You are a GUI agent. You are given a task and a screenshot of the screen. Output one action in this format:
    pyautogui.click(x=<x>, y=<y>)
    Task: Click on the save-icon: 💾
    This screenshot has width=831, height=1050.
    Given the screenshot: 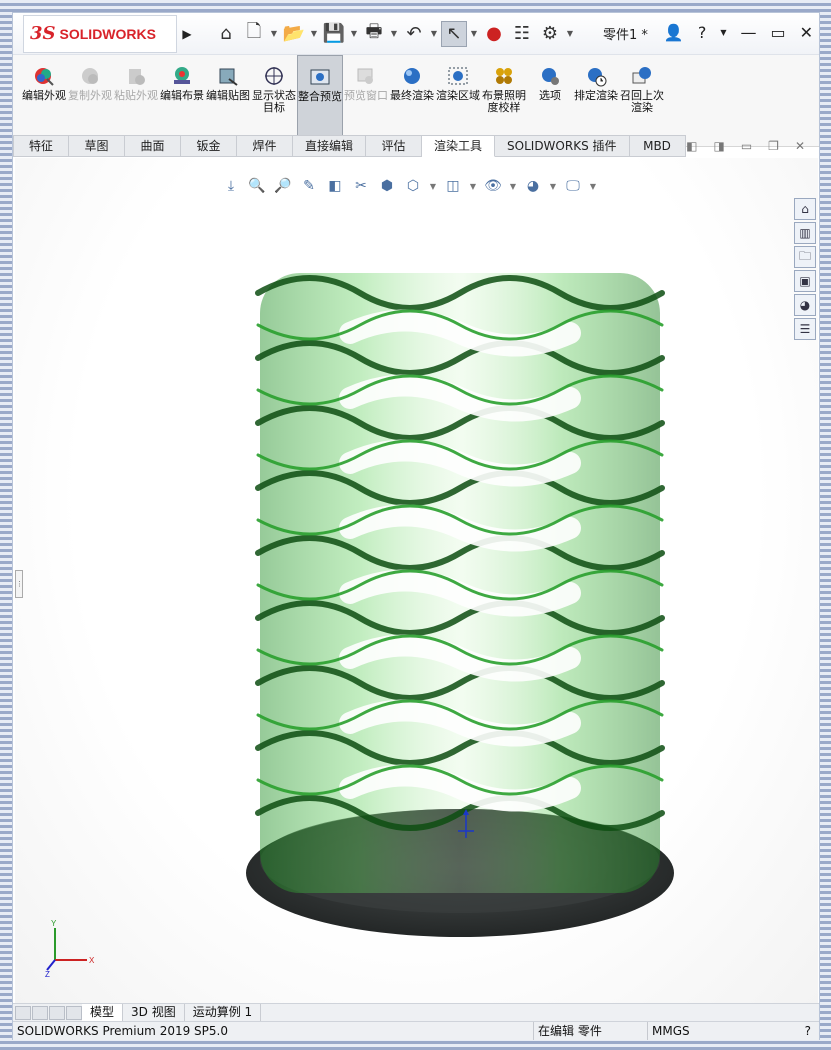 What is the action you would take?
    pyautogui.click(x=334, y=34)
    